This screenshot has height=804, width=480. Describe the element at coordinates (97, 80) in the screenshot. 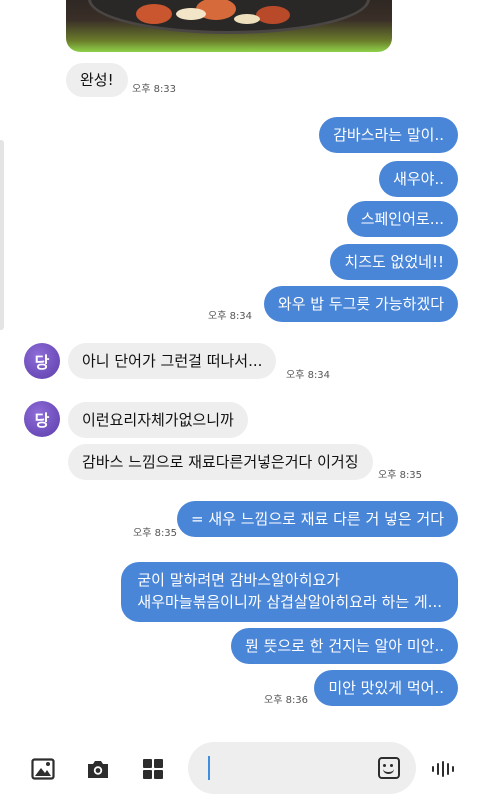

I see `incoming-message: 완성!` at that location.